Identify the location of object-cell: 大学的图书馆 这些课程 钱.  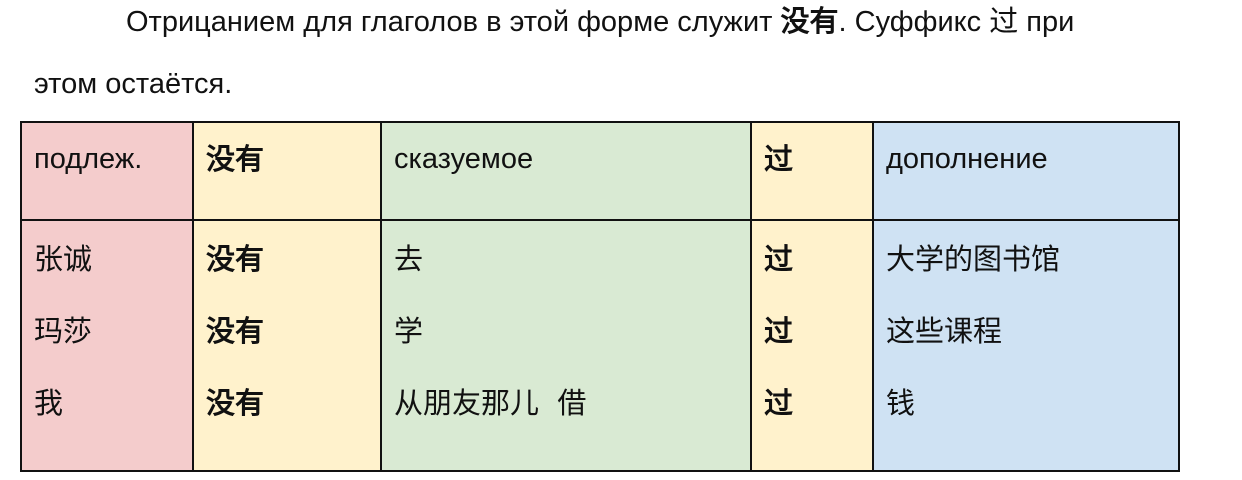
(1026, 345).